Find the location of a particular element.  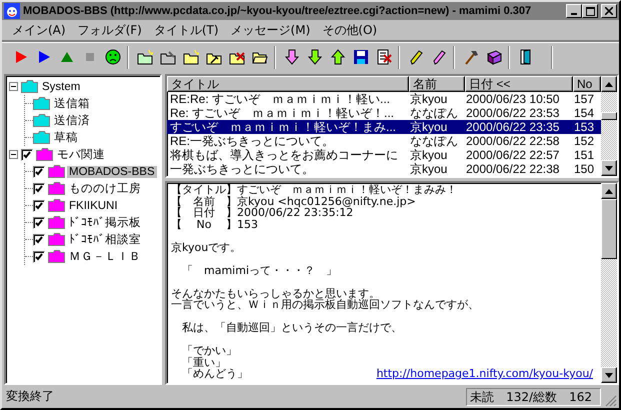

message-row: RE:Re: すごいぞ ｍａｍｉｍｉ！軽い... 京kyou 2000/06/23 10:50 157 is located at coordinates (384, 99).